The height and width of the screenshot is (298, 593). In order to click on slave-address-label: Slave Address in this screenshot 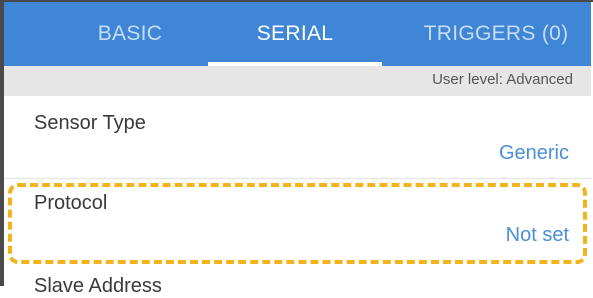, I will do `click(98, 286)`.